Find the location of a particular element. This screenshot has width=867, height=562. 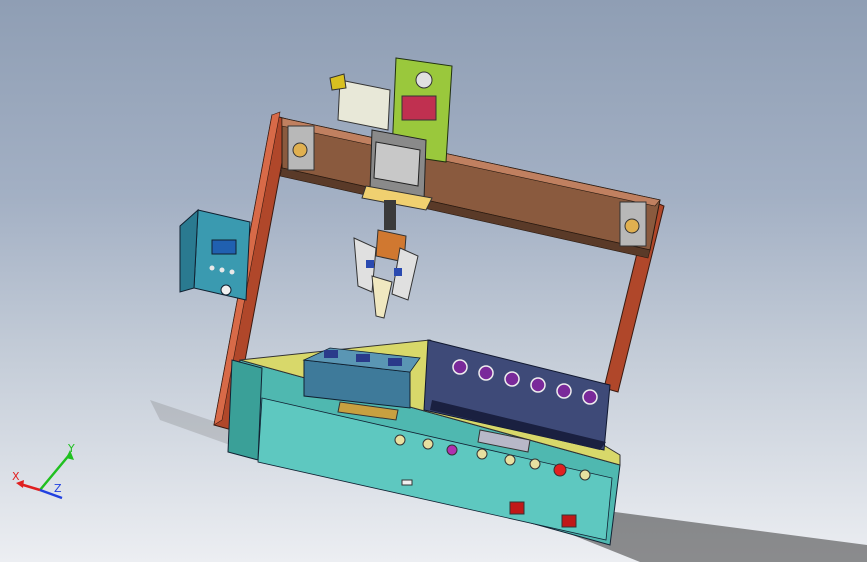

y-axis-label: Y is located at coordinates (71, 448).